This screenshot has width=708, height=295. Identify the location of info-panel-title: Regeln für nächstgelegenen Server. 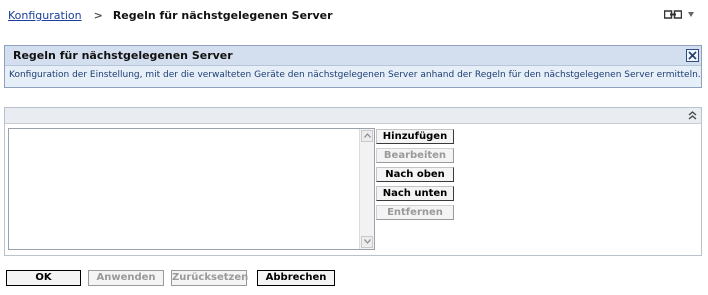
(123, 55).